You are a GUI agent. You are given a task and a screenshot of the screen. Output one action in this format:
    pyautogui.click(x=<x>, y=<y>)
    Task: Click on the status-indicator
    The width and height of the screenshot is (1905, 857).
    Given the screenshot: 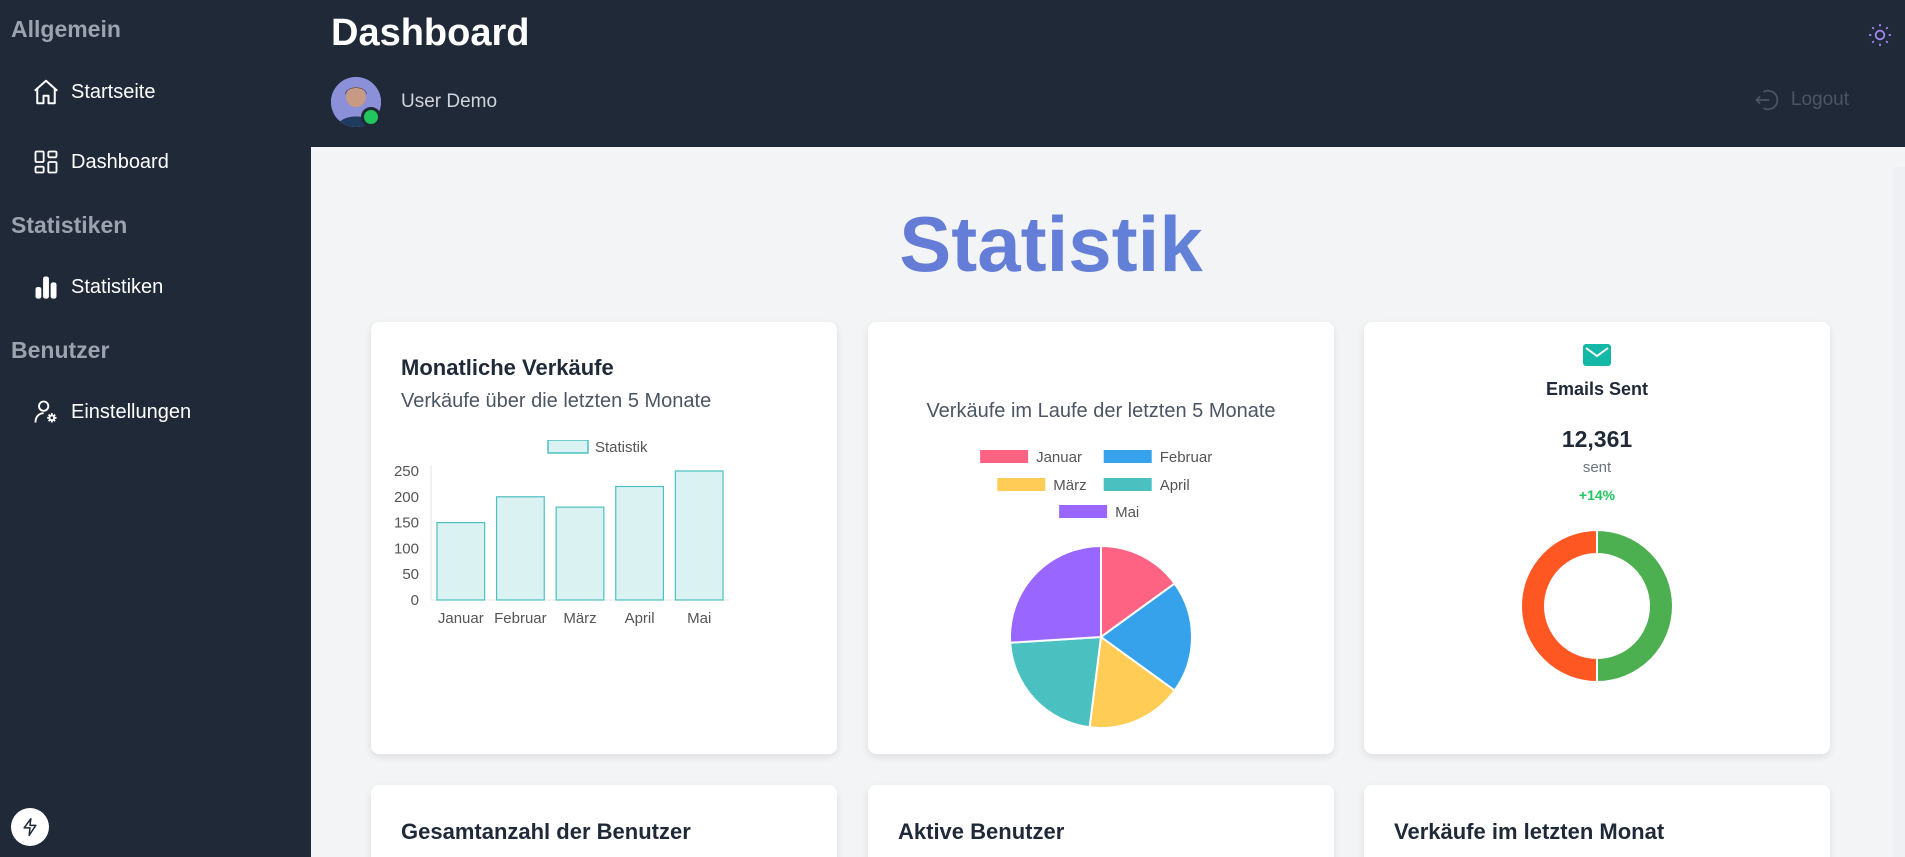 What is the action you would take?
    pyautogui.click(x=371, y=117)
    